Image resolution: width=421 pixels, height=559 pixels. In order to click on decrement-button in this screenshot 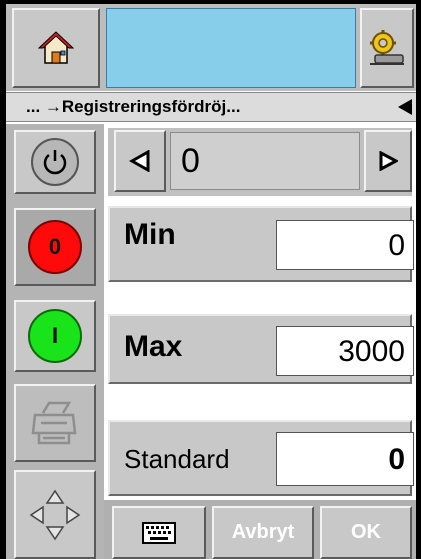, I will do `click(140, 161)`.